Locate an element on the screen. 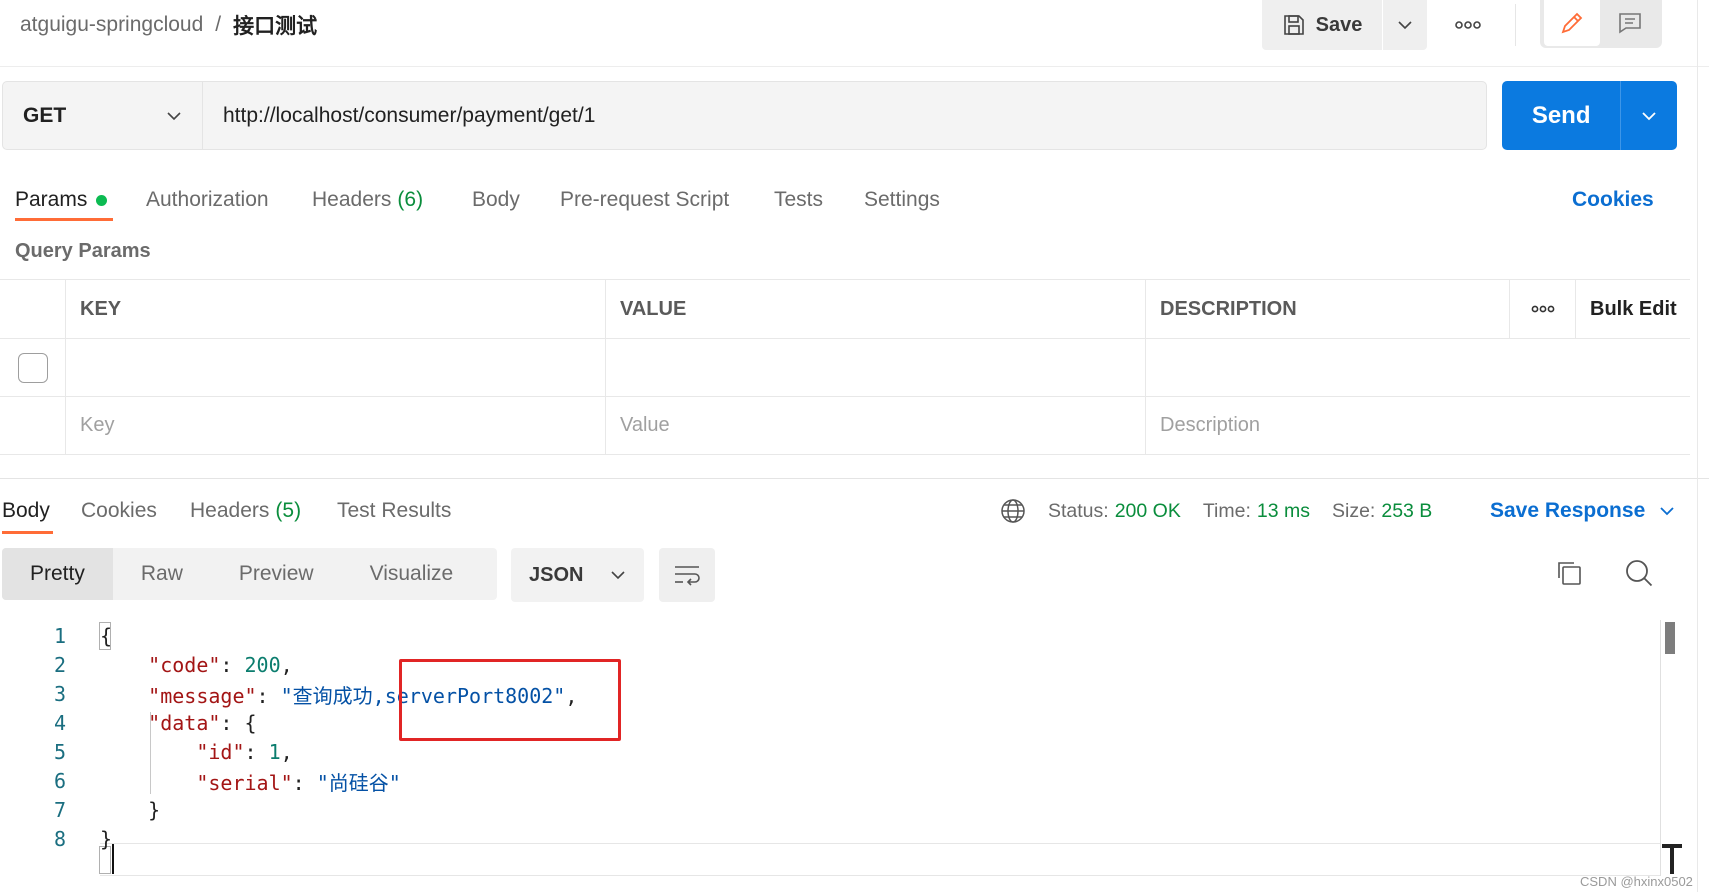 The height and width of the screenshot is (892, 1709). view-mode-visualize: Visualize is located at coordinates (412, 574).